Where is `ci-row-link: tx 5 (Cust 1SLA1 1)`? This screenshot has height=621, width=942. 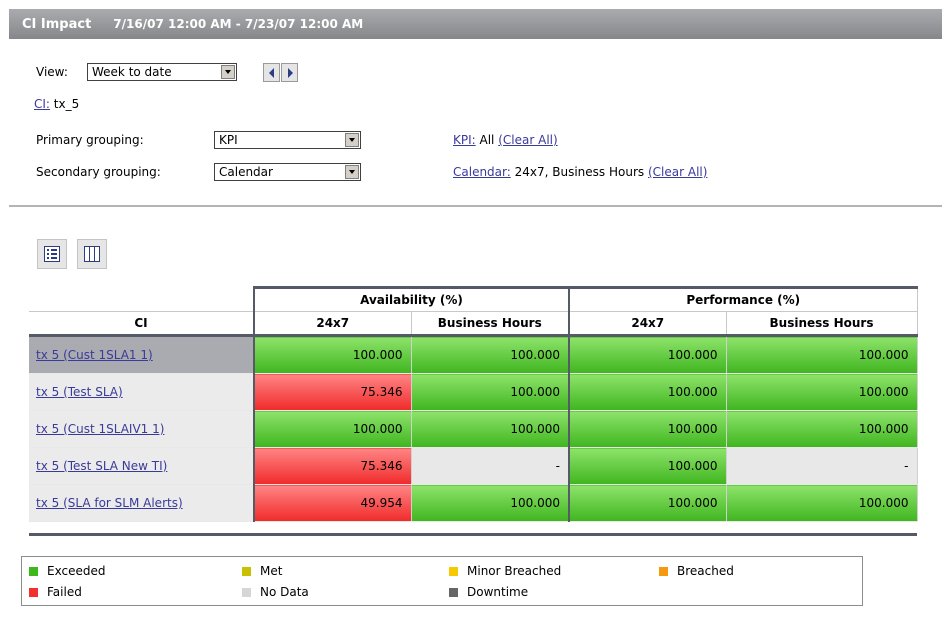
ci-row-link: tx 5 (Cust 1SLA1 1) is located at coordinates (94, 355).